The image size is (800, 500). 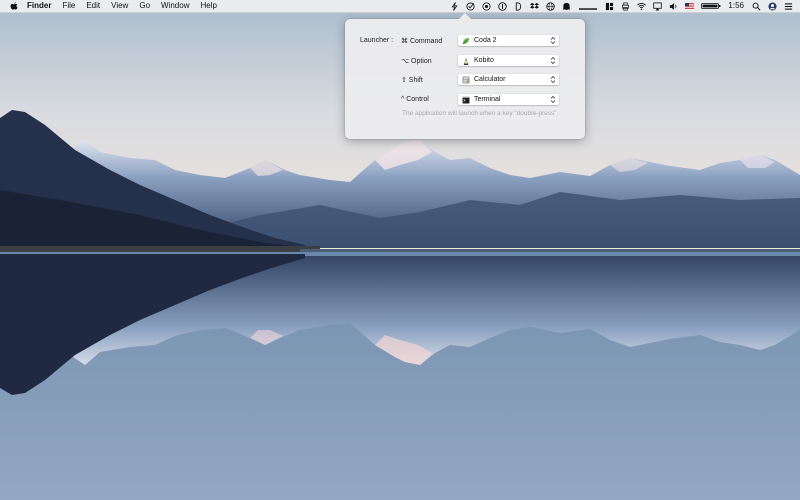 I want to click on app-select-option-value: Kobito, so click(x=484, y=60).